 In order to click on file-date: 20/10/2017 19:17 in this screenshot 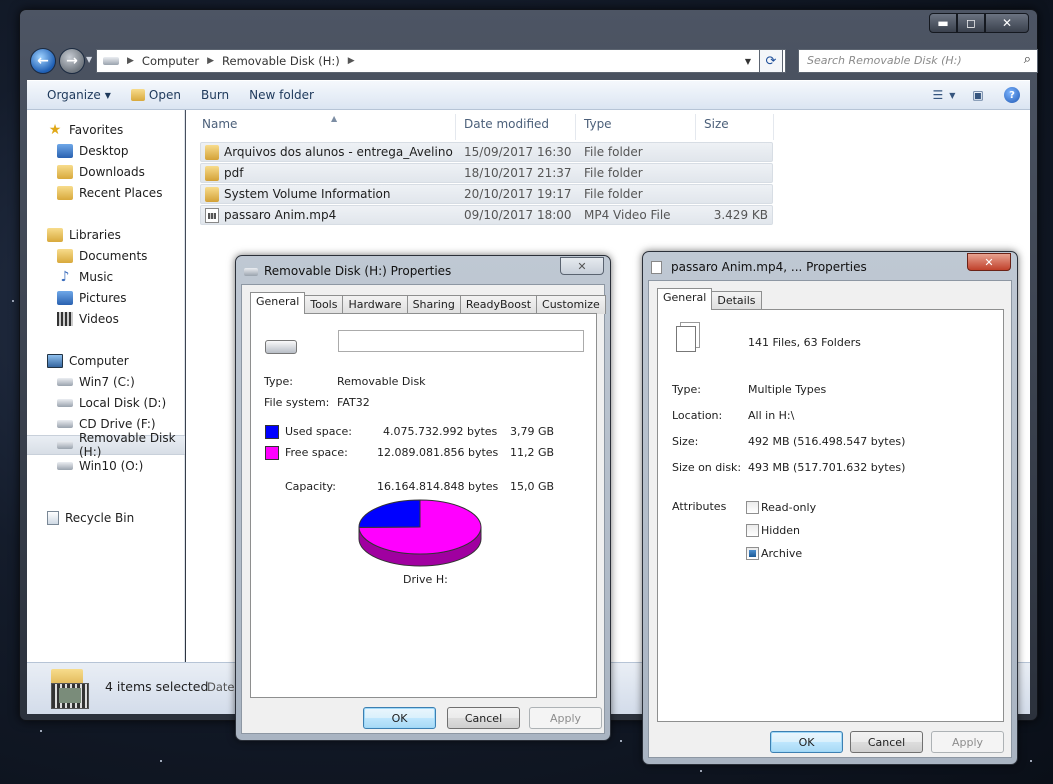, I will do `click(518, 194)`.